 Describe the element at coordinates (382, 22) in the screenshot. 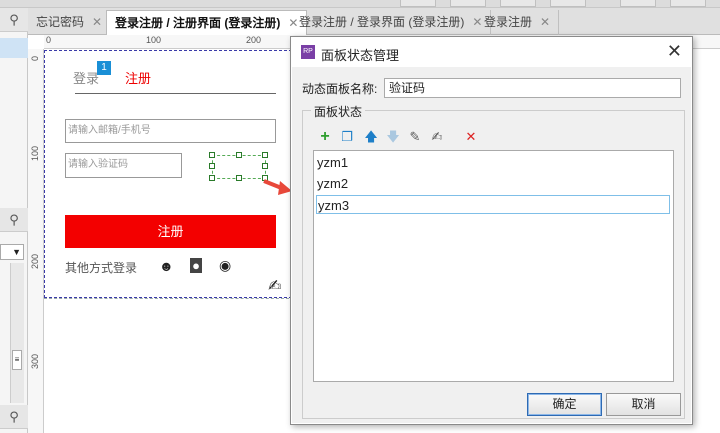

I see `tab-label: 登录注册 / 登录界面 (登录注册)` at that location.